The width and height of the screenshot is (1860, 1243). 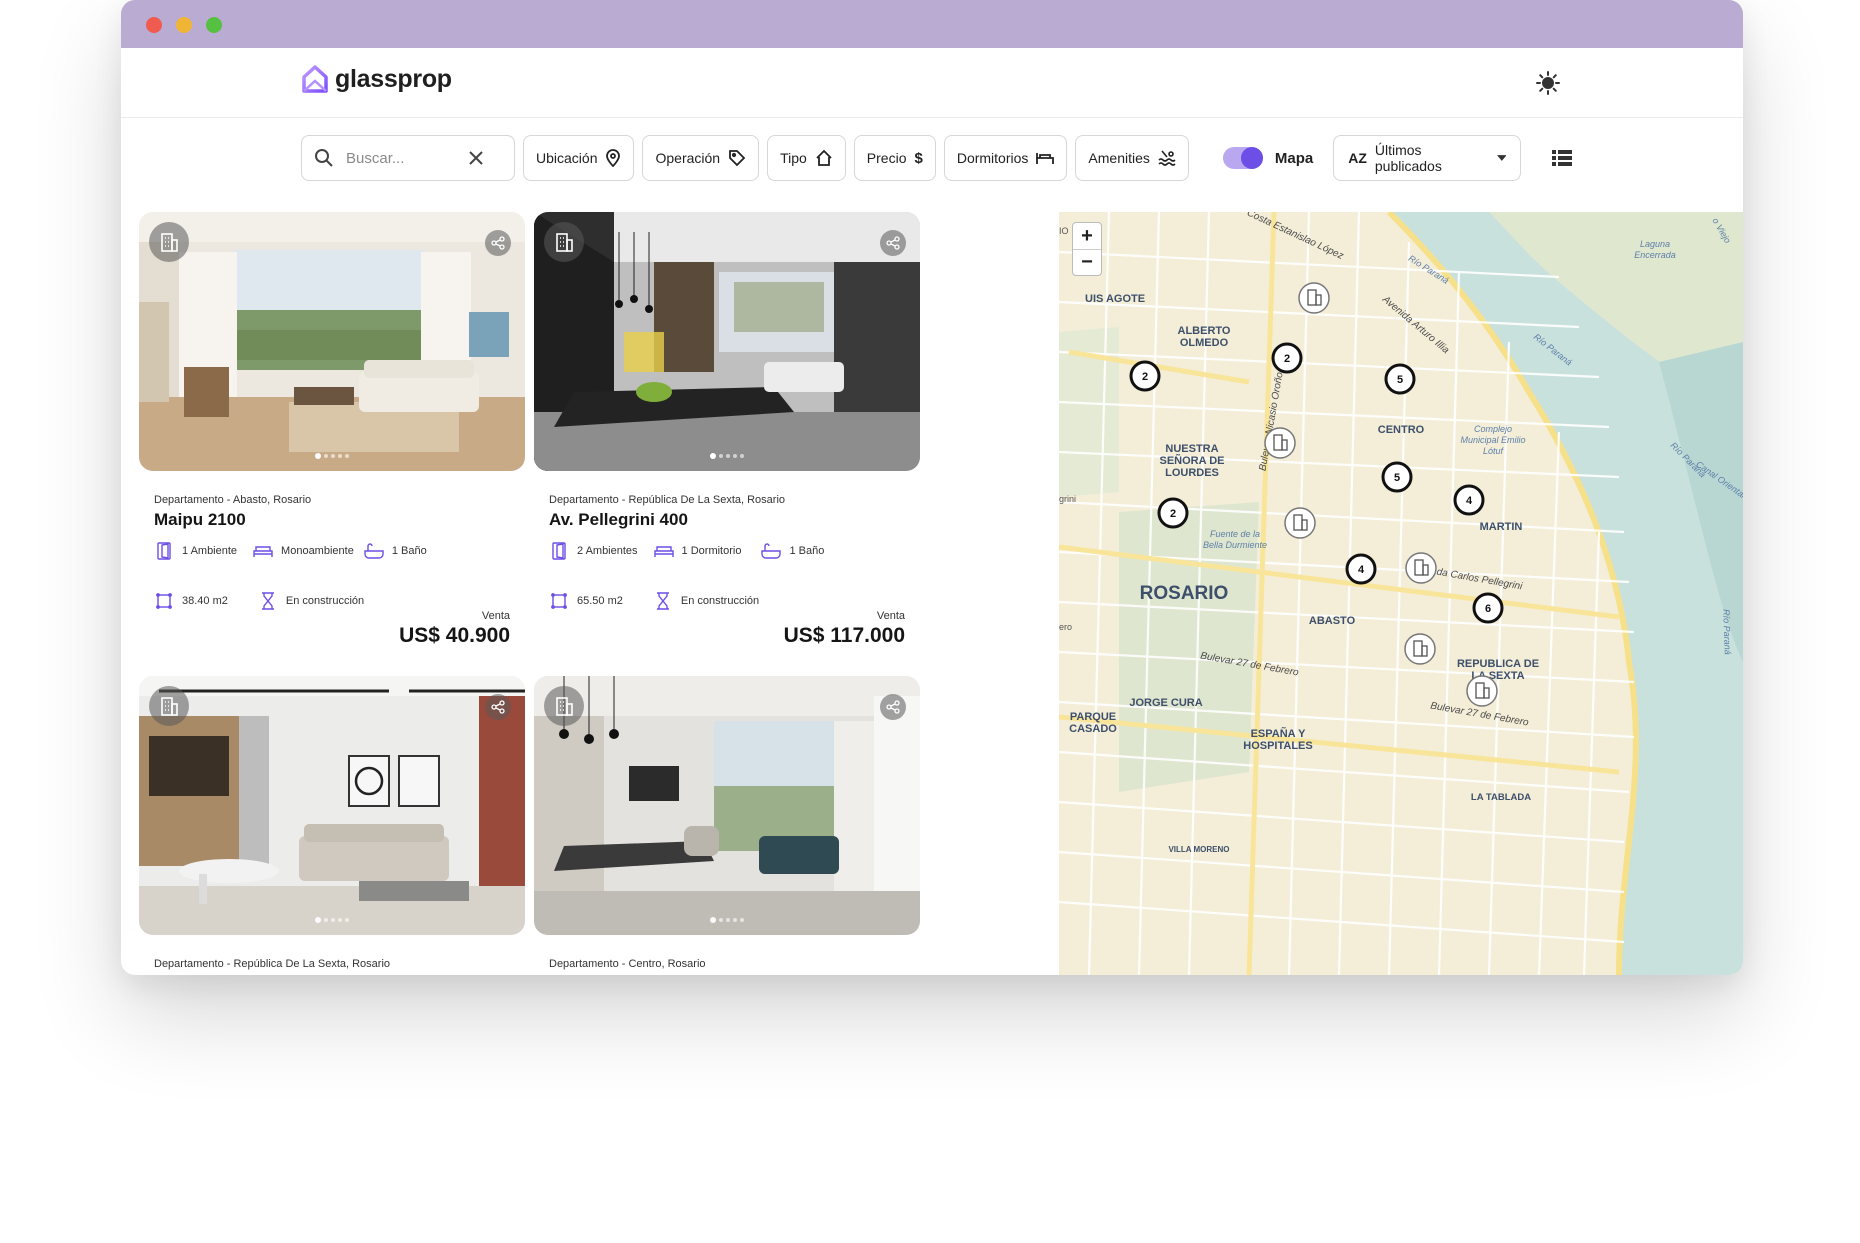 I want to click on kitchen-living-photo, so click(x=332, y=805).